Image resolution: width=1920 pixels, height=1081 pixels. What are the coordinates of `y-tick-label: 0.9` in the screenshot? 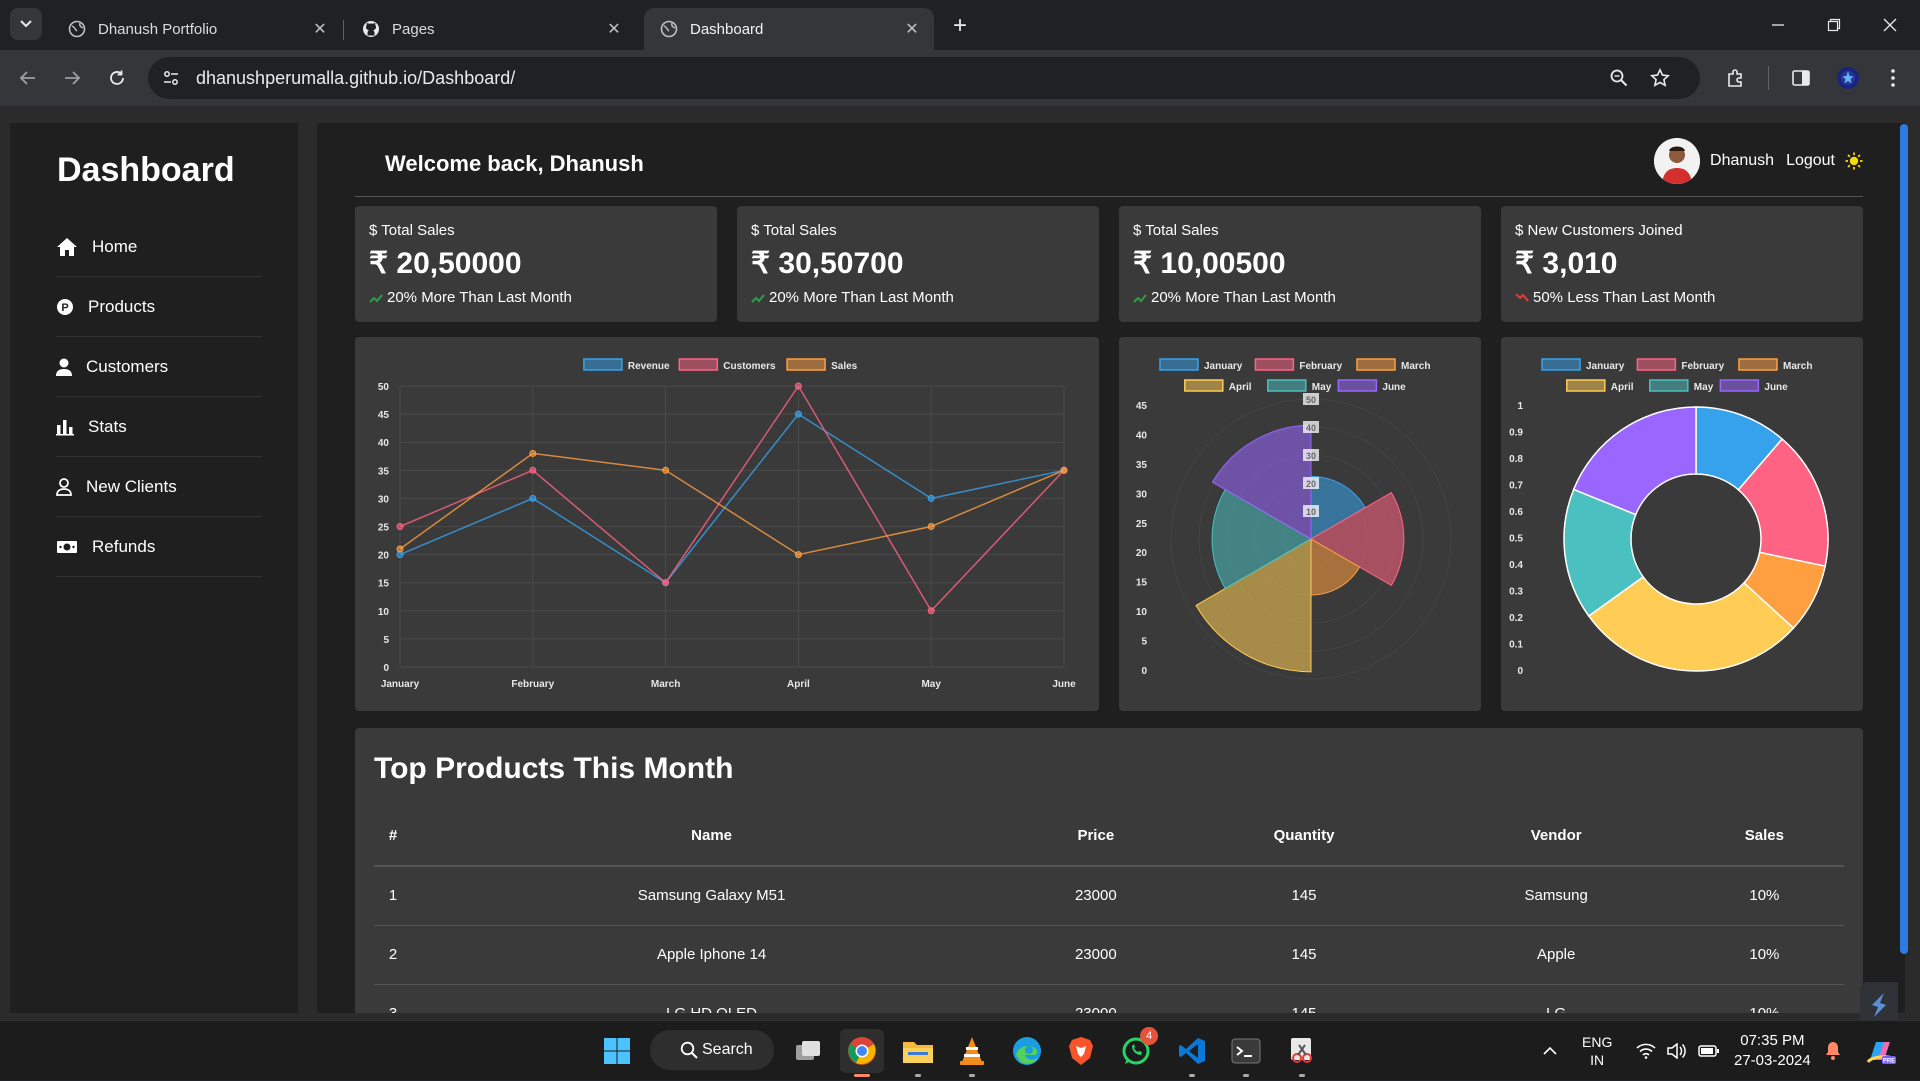 It's located at (1516, 433).